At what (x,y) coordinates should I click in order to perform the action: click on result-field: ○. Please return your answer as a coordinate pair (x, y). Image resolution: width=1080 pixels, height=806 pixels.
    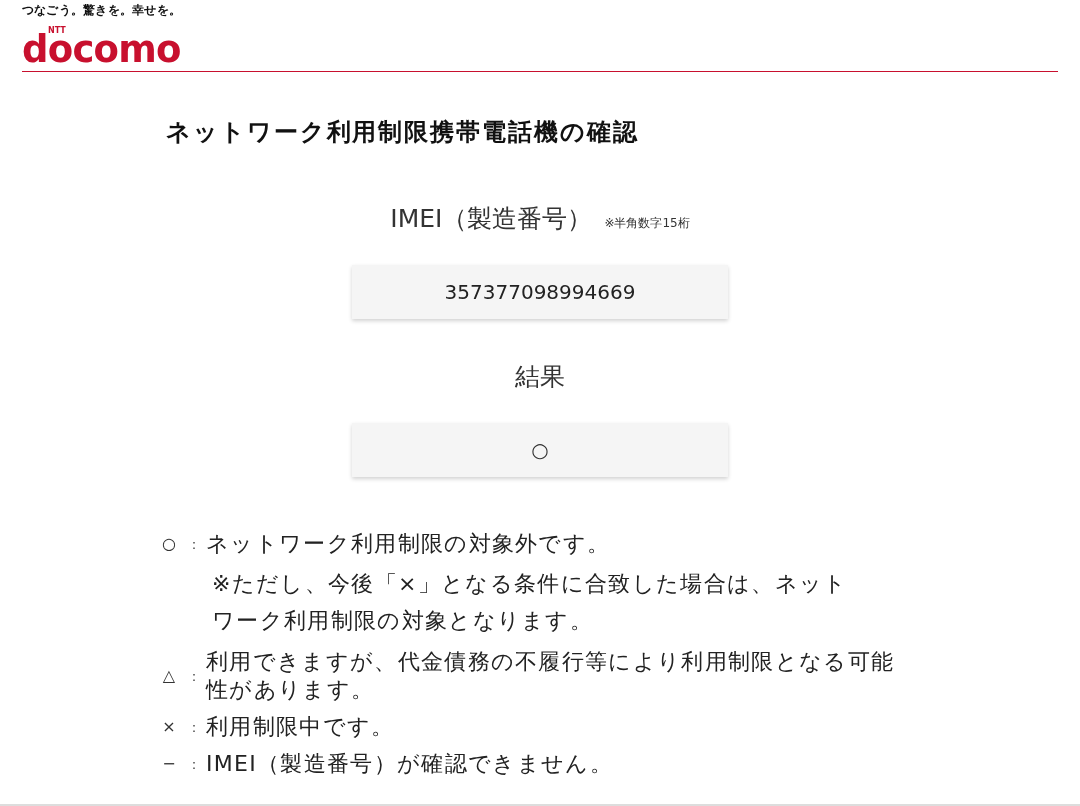
    Looking at the image, I should click on (540, 450).